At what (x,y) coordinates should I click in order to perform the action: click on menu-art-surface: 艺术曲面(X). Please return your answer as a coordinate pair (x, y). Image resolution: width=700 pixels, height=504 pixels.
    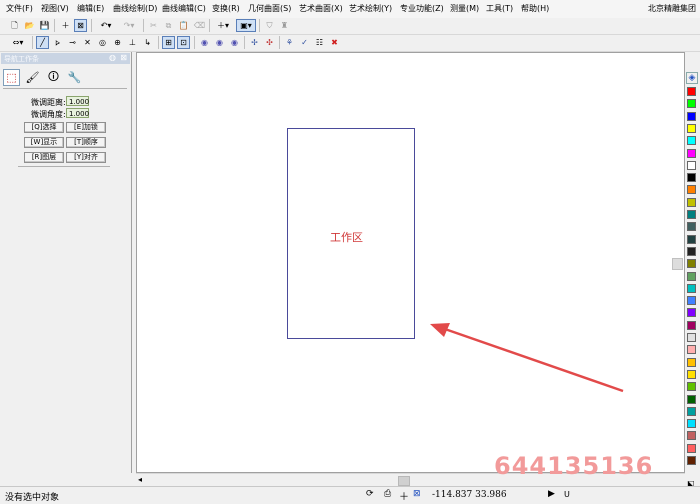
    Looking at the image, I should click on (321, 8).